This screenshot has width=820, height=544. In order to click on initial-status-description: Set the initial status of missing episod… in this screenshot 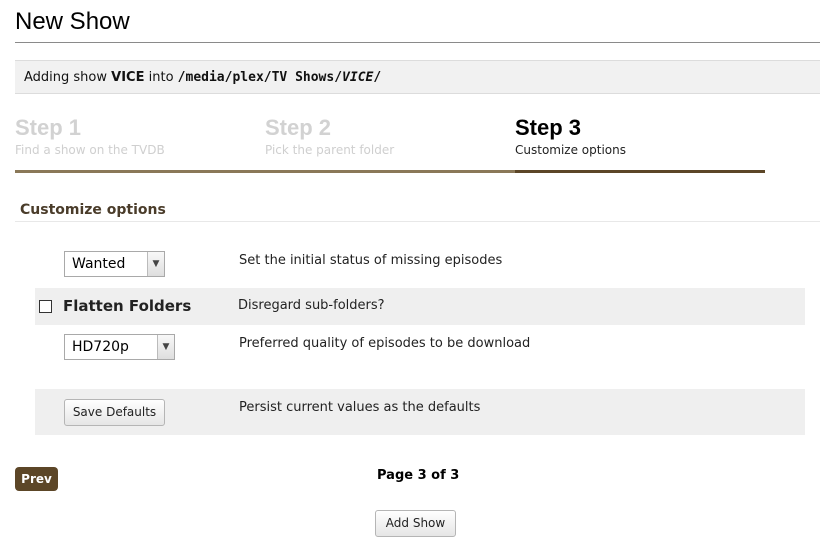, I will do `click(371, 260)`.